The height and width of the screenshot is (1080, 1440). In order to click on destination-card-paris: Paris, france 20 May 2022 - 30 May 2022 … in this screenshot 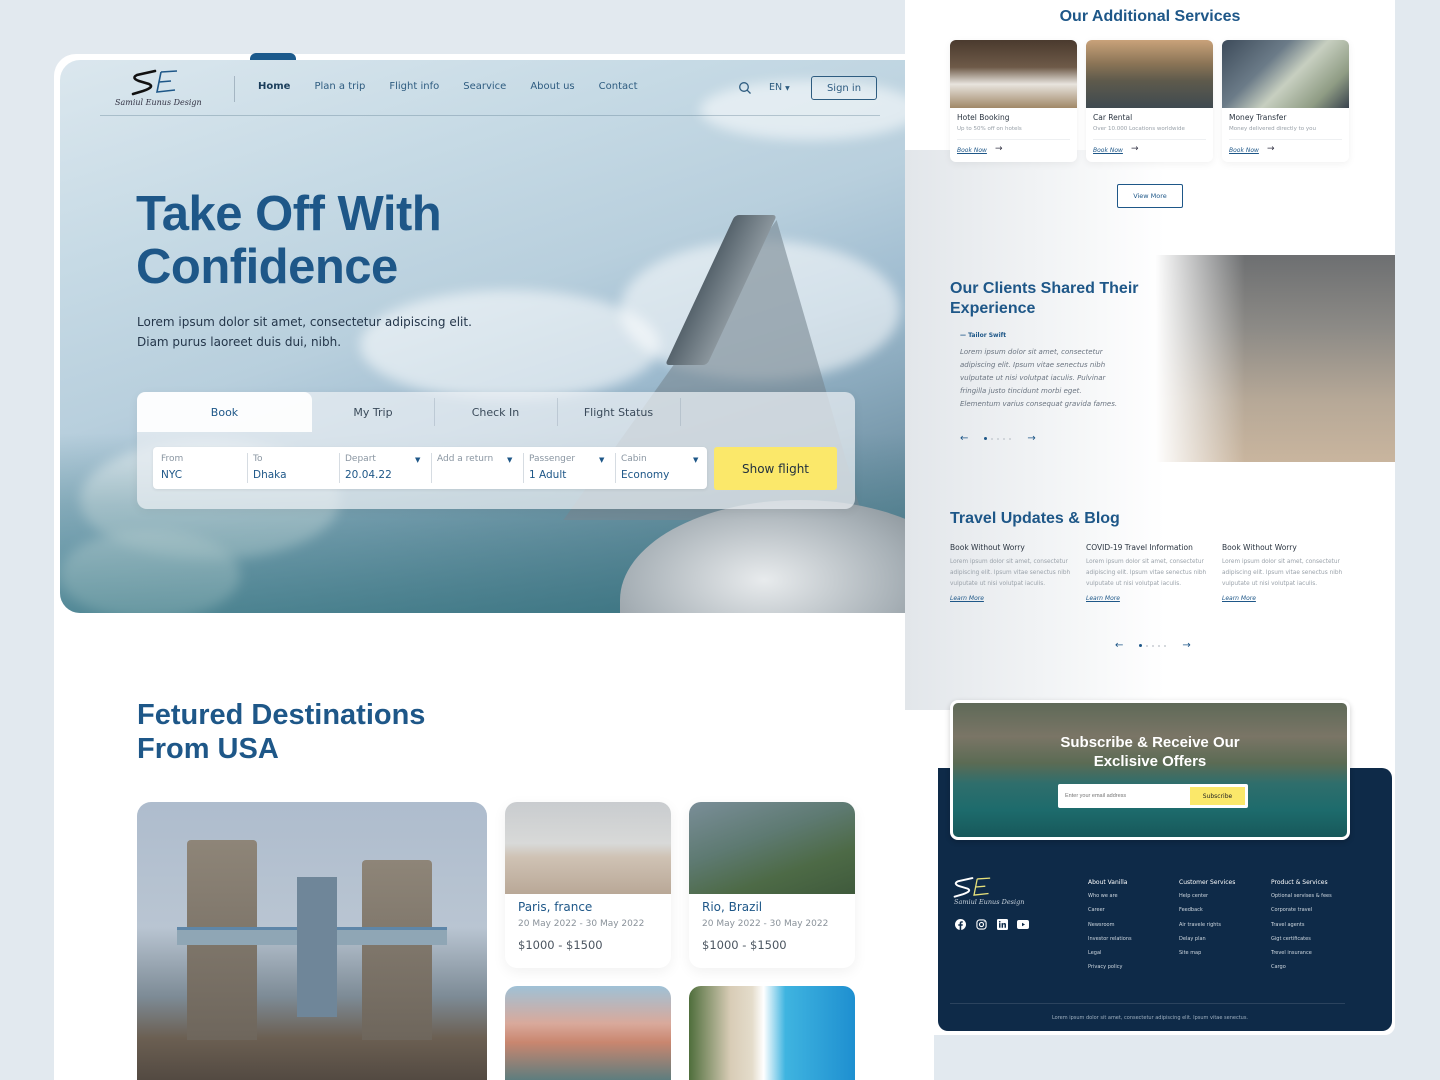, I will do `click(588, 885)`.